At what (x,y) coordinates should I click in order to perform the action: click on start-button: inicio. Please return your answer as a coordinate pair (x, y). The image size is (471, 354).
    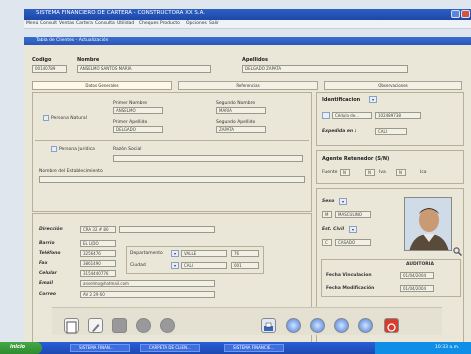
    Looking at the image, I should click on (21, 348).